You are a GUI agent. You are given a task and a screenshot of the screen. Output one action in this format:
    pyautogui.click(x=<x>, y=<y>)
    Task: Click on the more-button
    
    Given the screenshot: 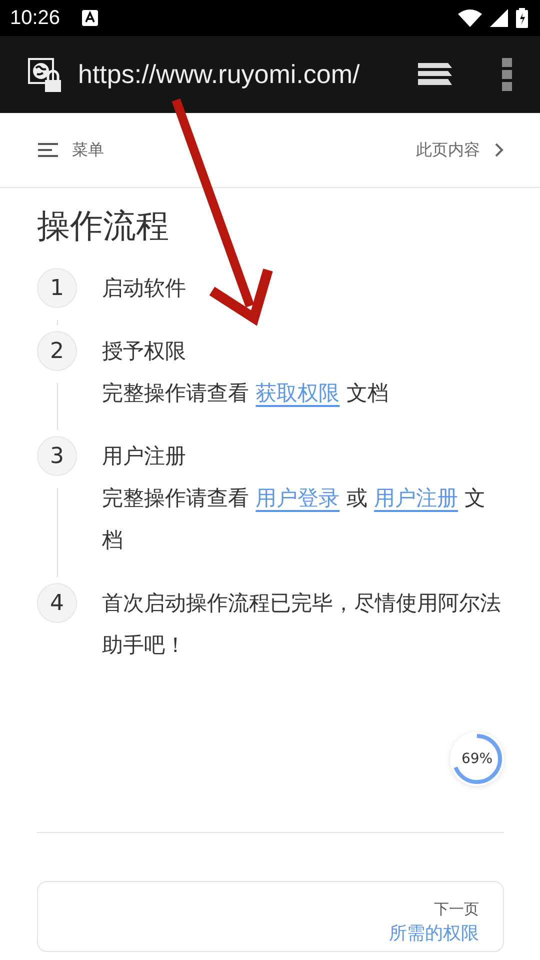 What is the action you would take?
    pyautogui.click(x=507, y=75)
    